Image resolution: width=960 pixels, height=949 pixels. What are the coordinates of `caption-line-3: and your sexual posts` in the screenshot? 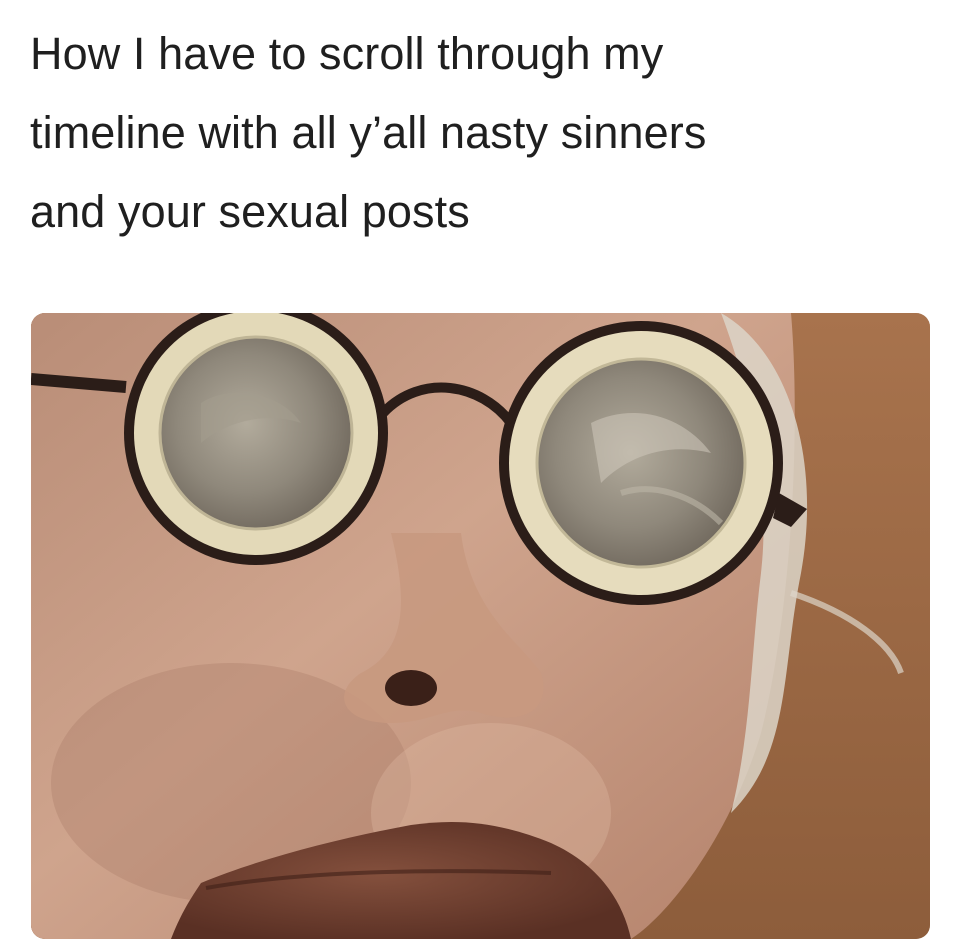 It's located at (250, 211).